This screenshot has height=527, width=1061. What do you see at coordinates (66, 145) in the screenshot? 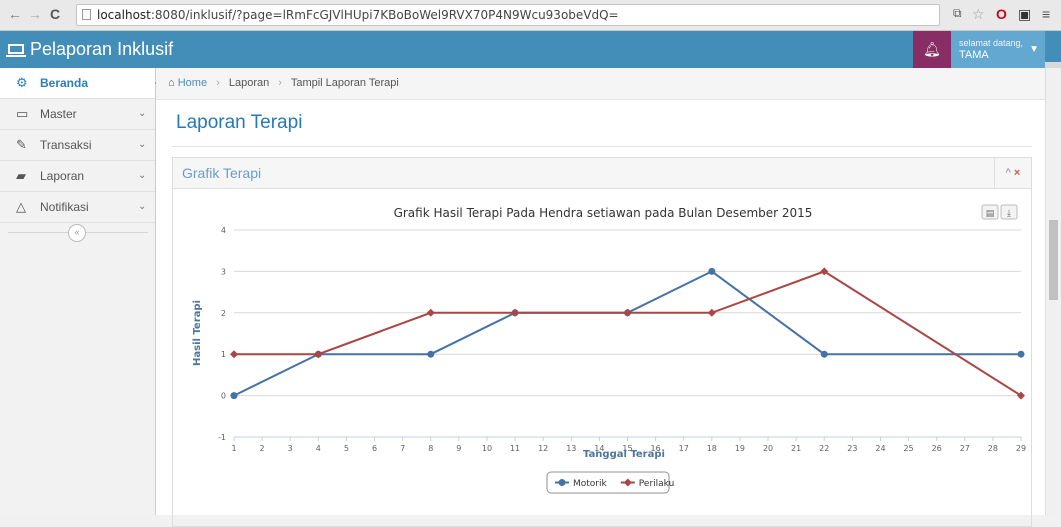
I see `sidebar-item-label: Transaksi` at bounding box center [66, 145].